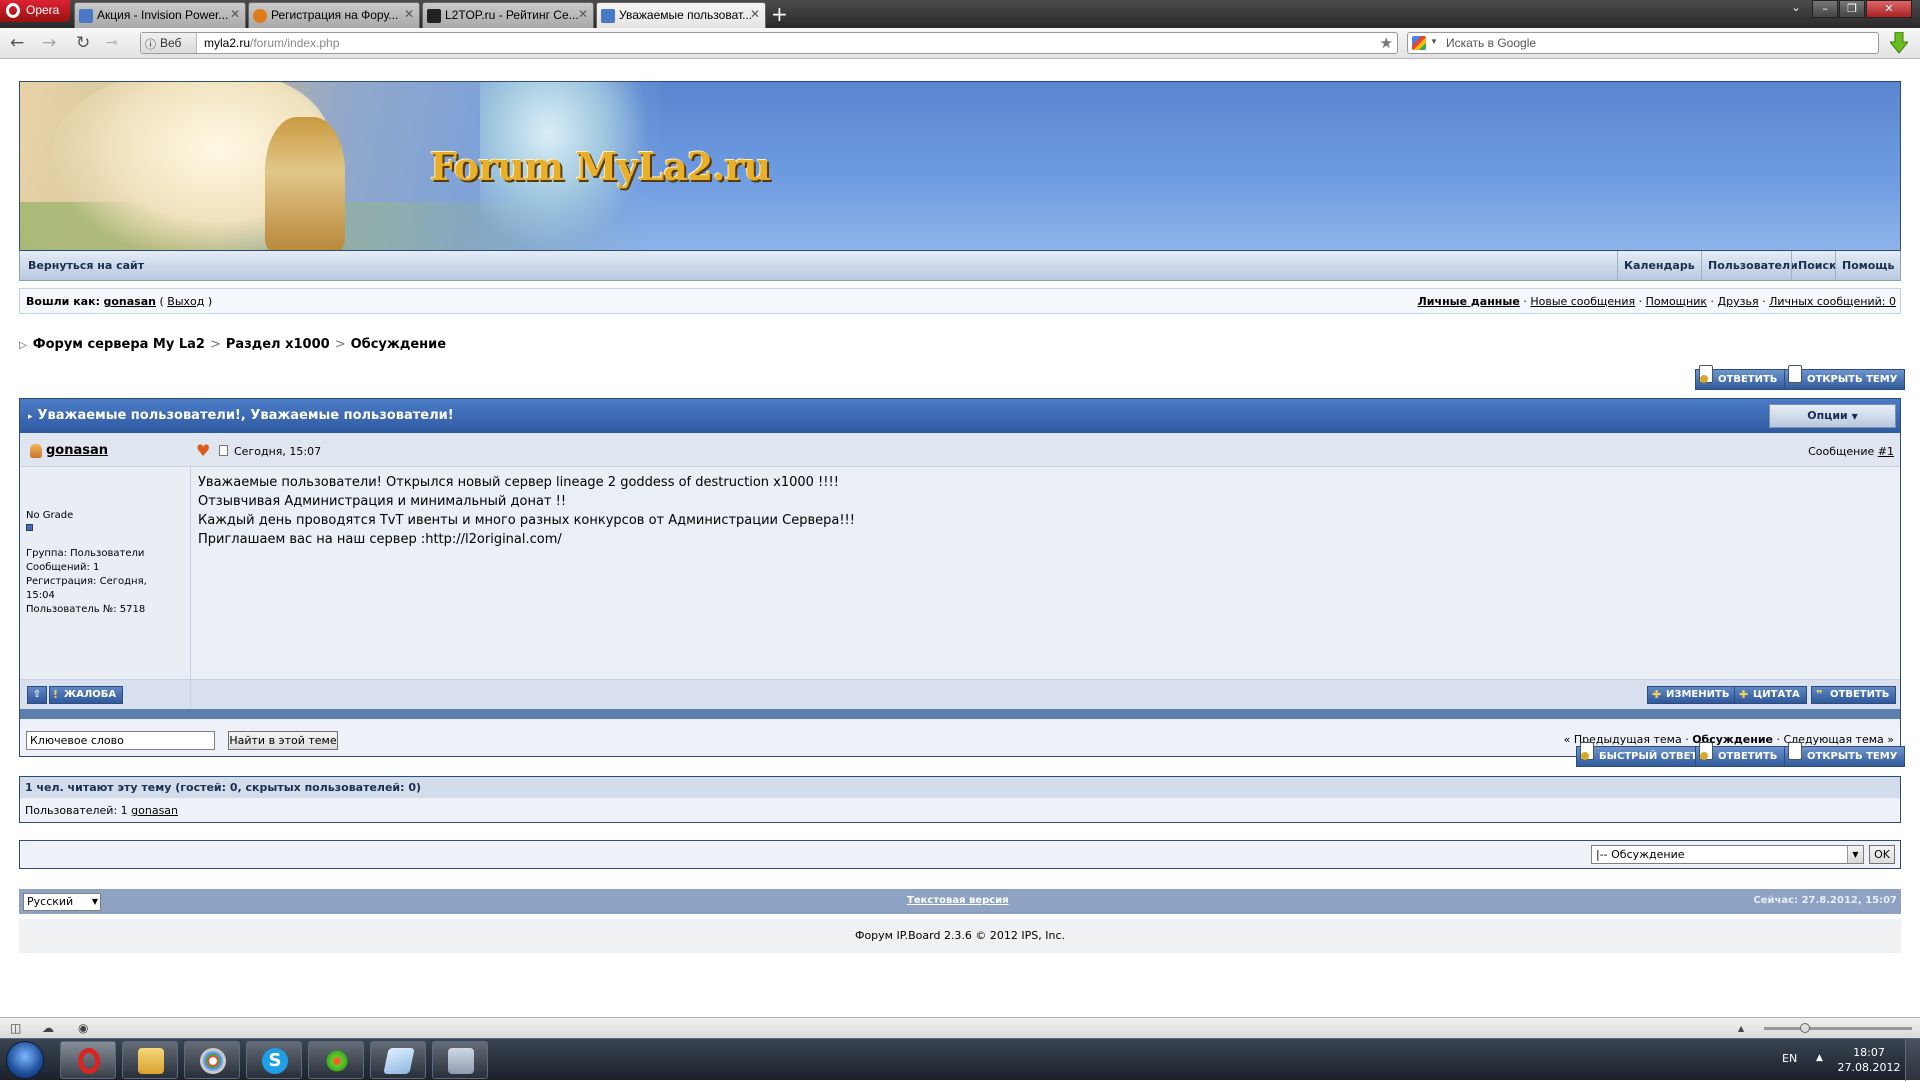 This screenshot has height=1081, width=1920. Describe the element at coordinates (1643, 43) in the screenshot. I see `search-field: ▼ Искать в Google` at that location.